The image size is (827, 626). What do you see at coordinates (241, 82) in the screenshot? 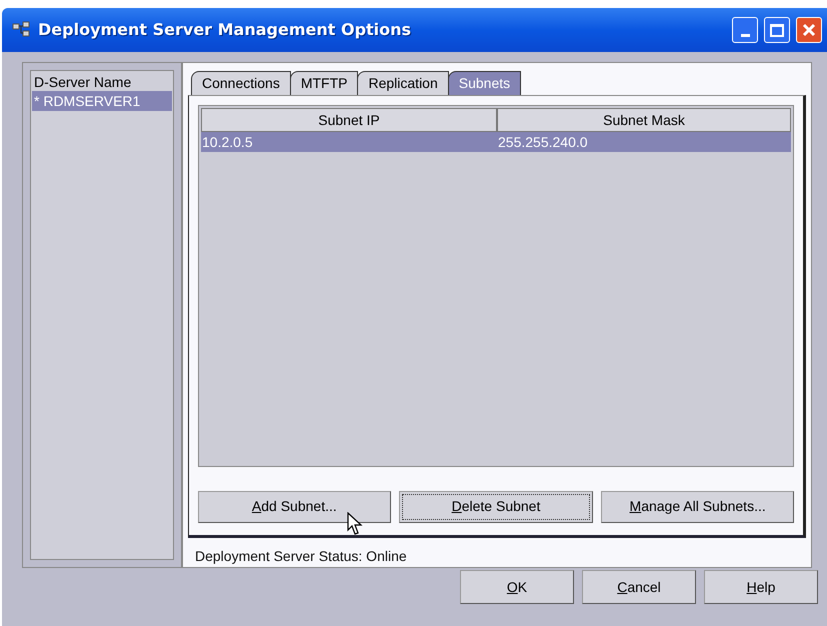
I see `tab: Connections` at bounding box center [241, 82].